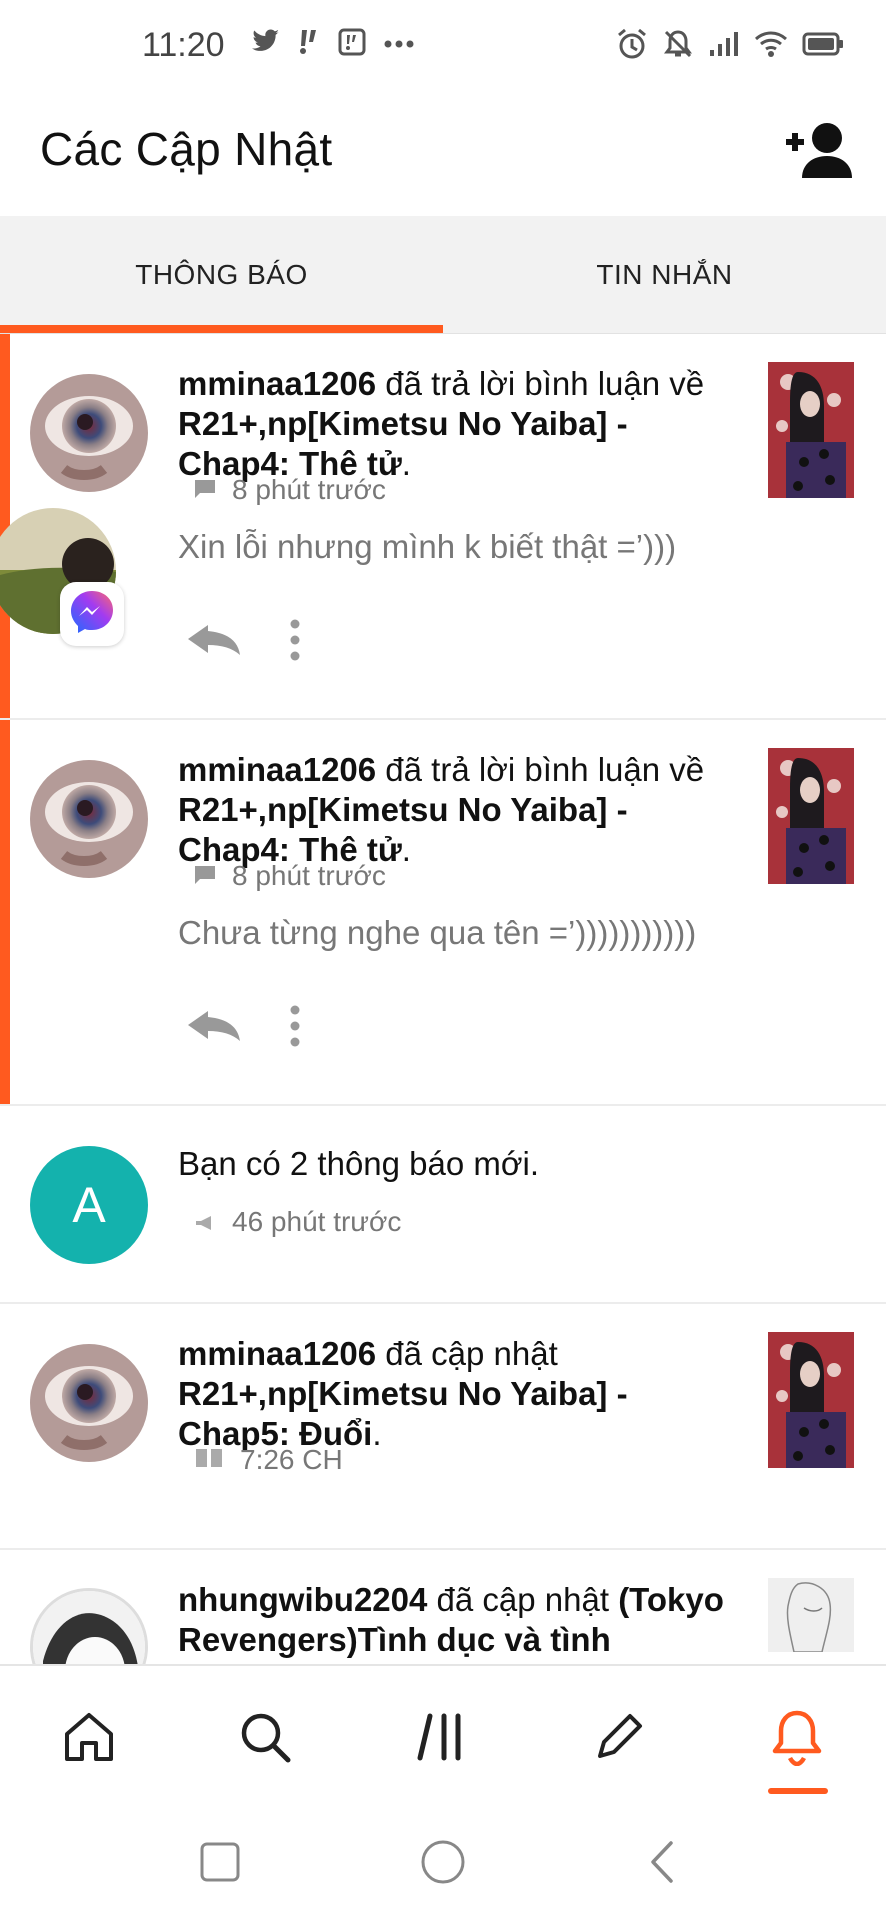 The width and height of the screenshot is (886, 1920). Describe the element at coordinates (632, 46) in the screenshot. I see `alarm-icon` at that location.